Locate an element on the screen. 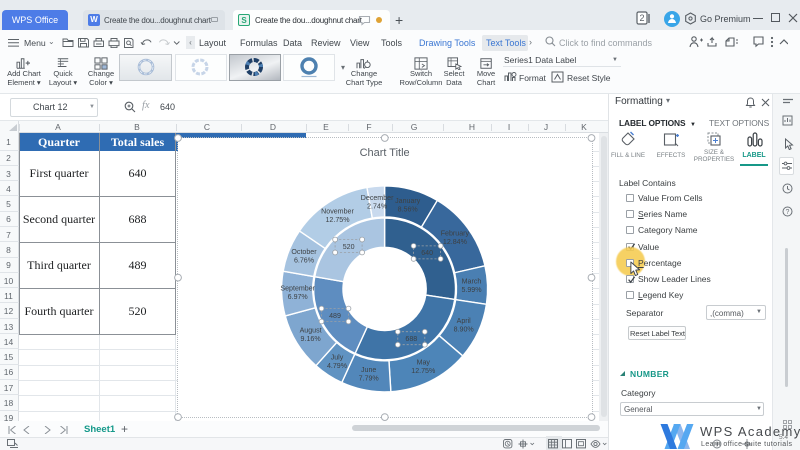 The width and height of the screenshot is (800, 450). svg-text: 6.97% is located at coordinates (298, 297).